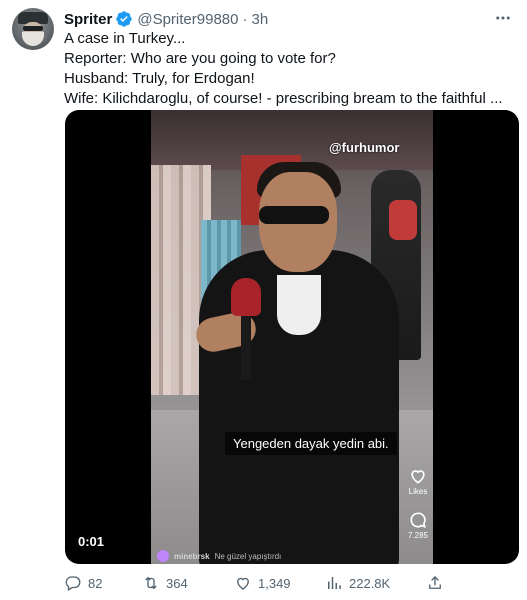 The height and width of the screenshot is (600, 527). I want to click on reply-count: 82, so click(95, 583).